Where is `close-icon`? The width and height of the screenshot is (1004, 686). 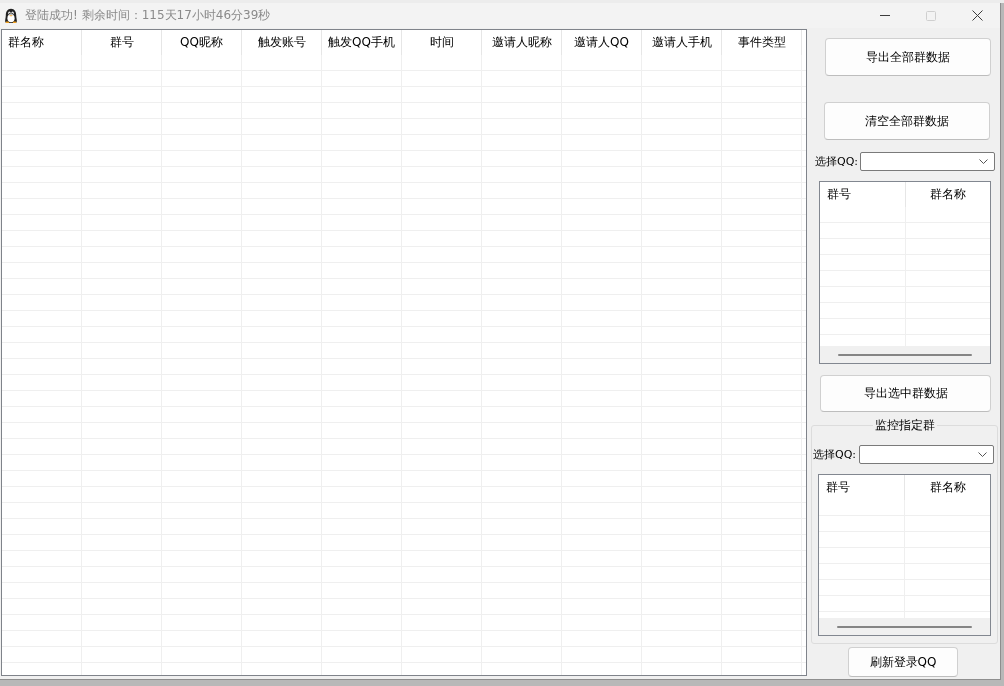
close-icon is located at coordinates (977, 15).